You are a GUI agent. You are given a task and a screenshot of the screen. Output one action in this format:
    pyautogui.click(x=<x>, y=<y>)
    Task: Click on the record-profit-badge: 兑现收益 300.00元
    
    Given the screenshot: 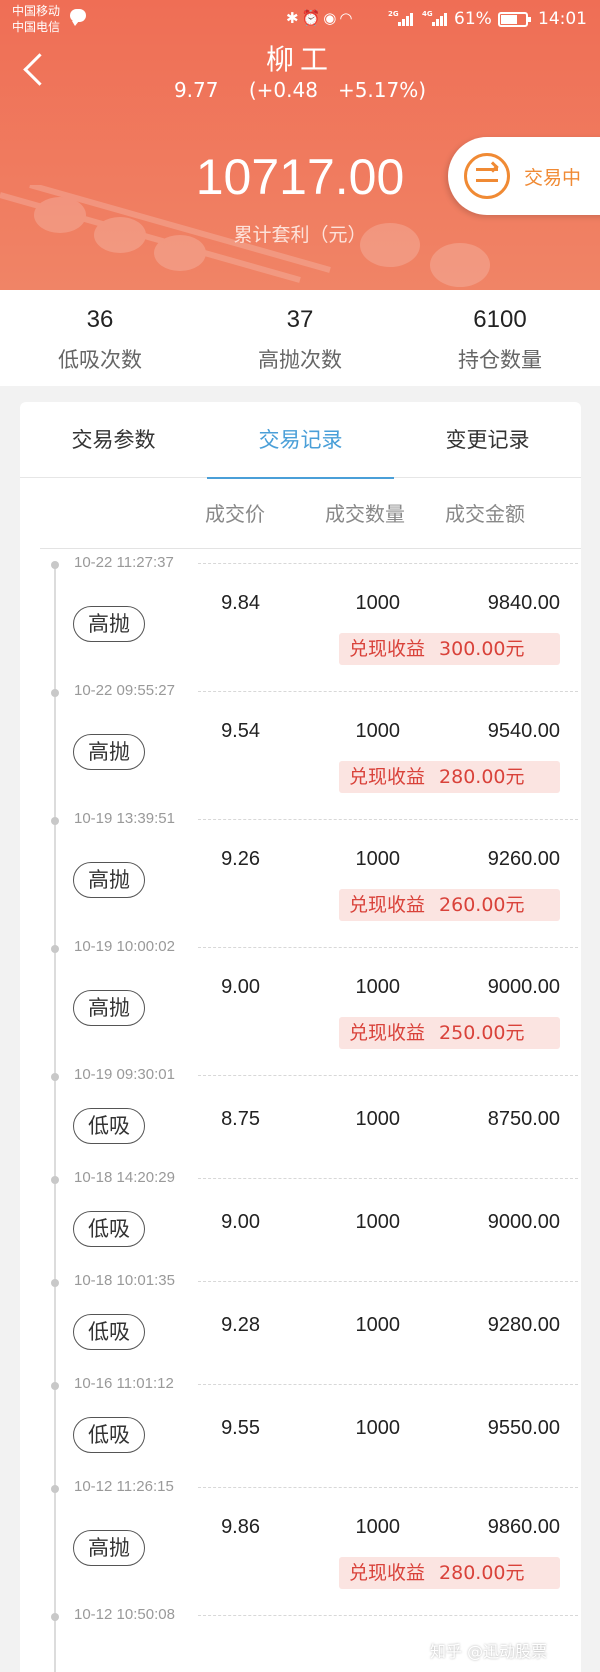 What is the action you would take?
    pyautogui.click(x=449, y=649)
    